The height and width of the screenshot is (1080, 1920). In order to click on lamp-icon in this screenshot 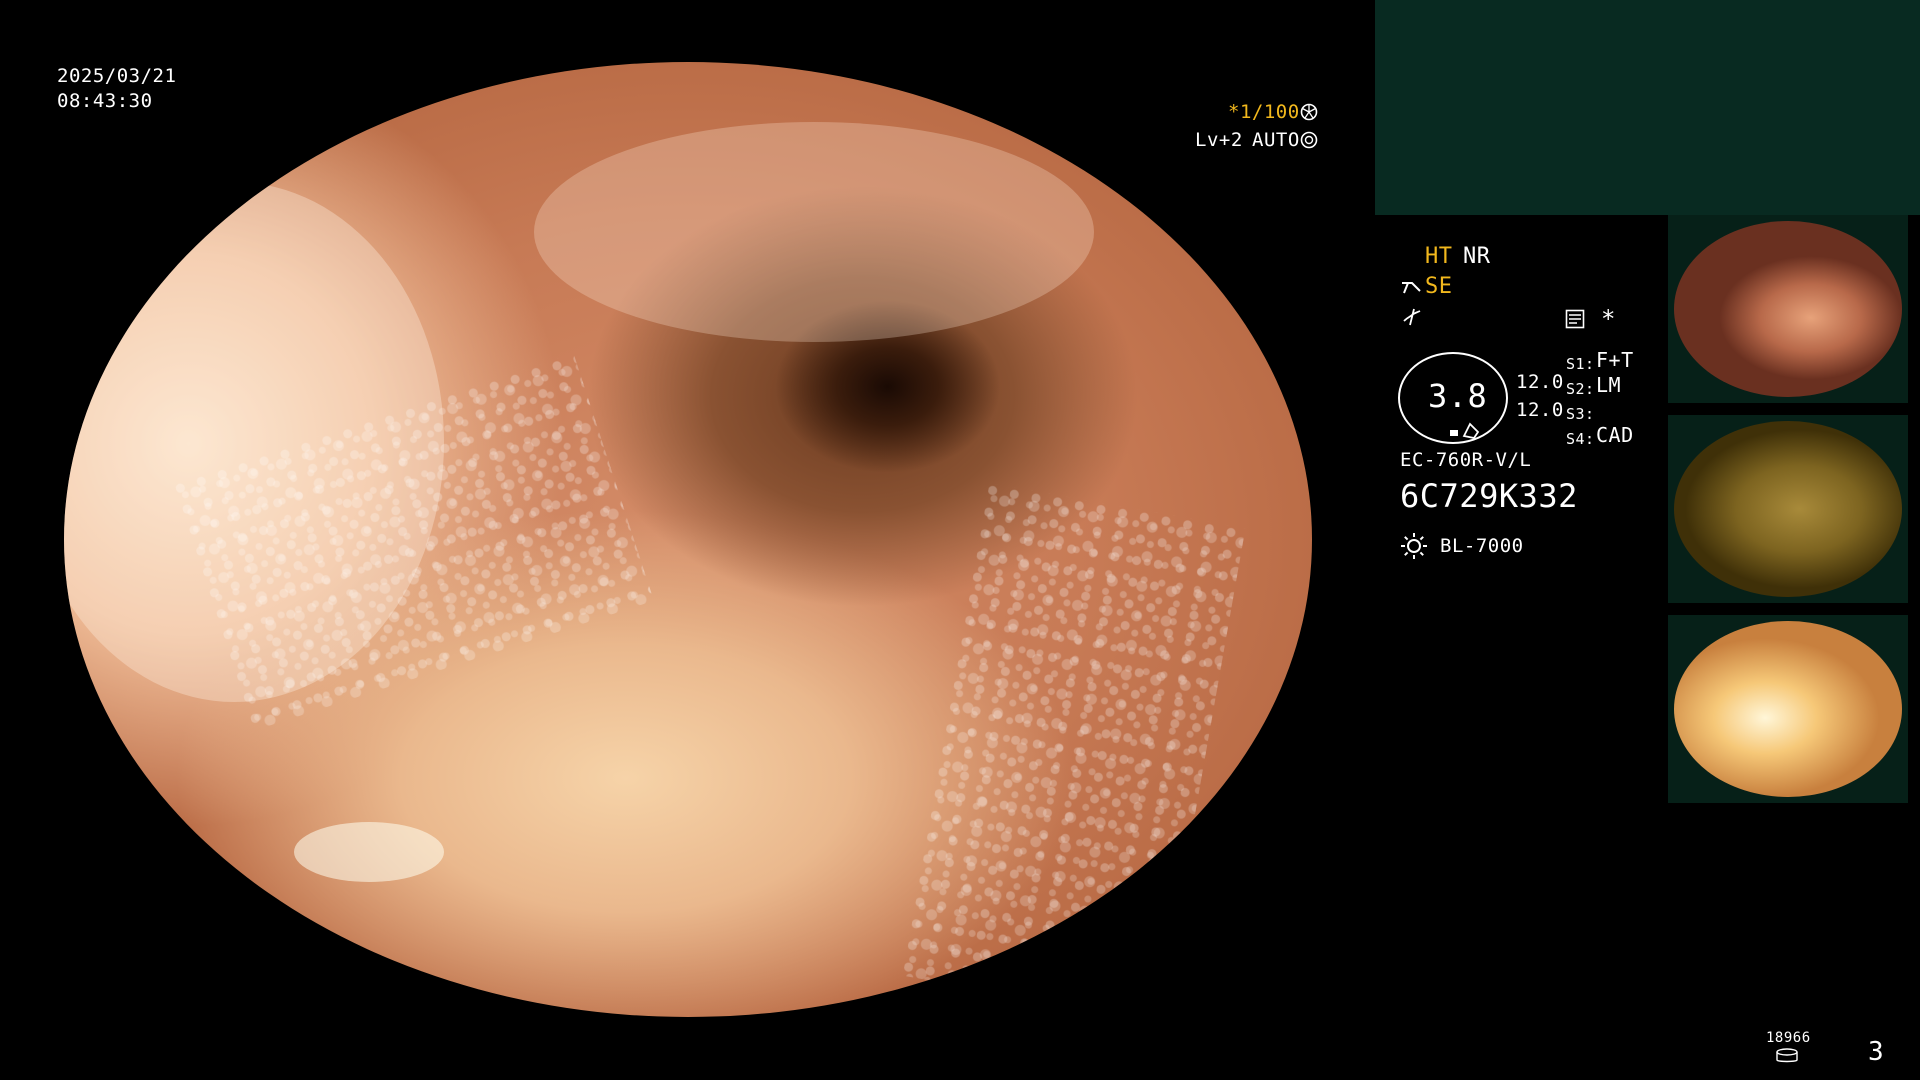, I will do `click(1414, 548)`.